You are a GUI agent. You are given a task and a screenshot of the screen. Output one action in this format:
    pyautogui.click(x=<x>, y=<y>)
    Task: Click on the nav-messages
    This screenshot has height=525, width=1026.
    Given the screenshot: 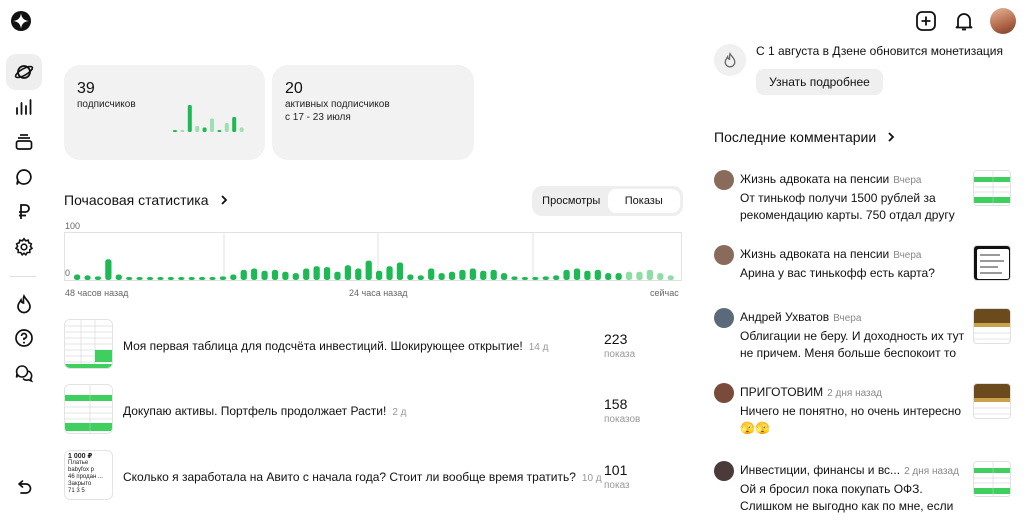 What is the action you would take?
    pyautogui.click(x=24, y=373)
    